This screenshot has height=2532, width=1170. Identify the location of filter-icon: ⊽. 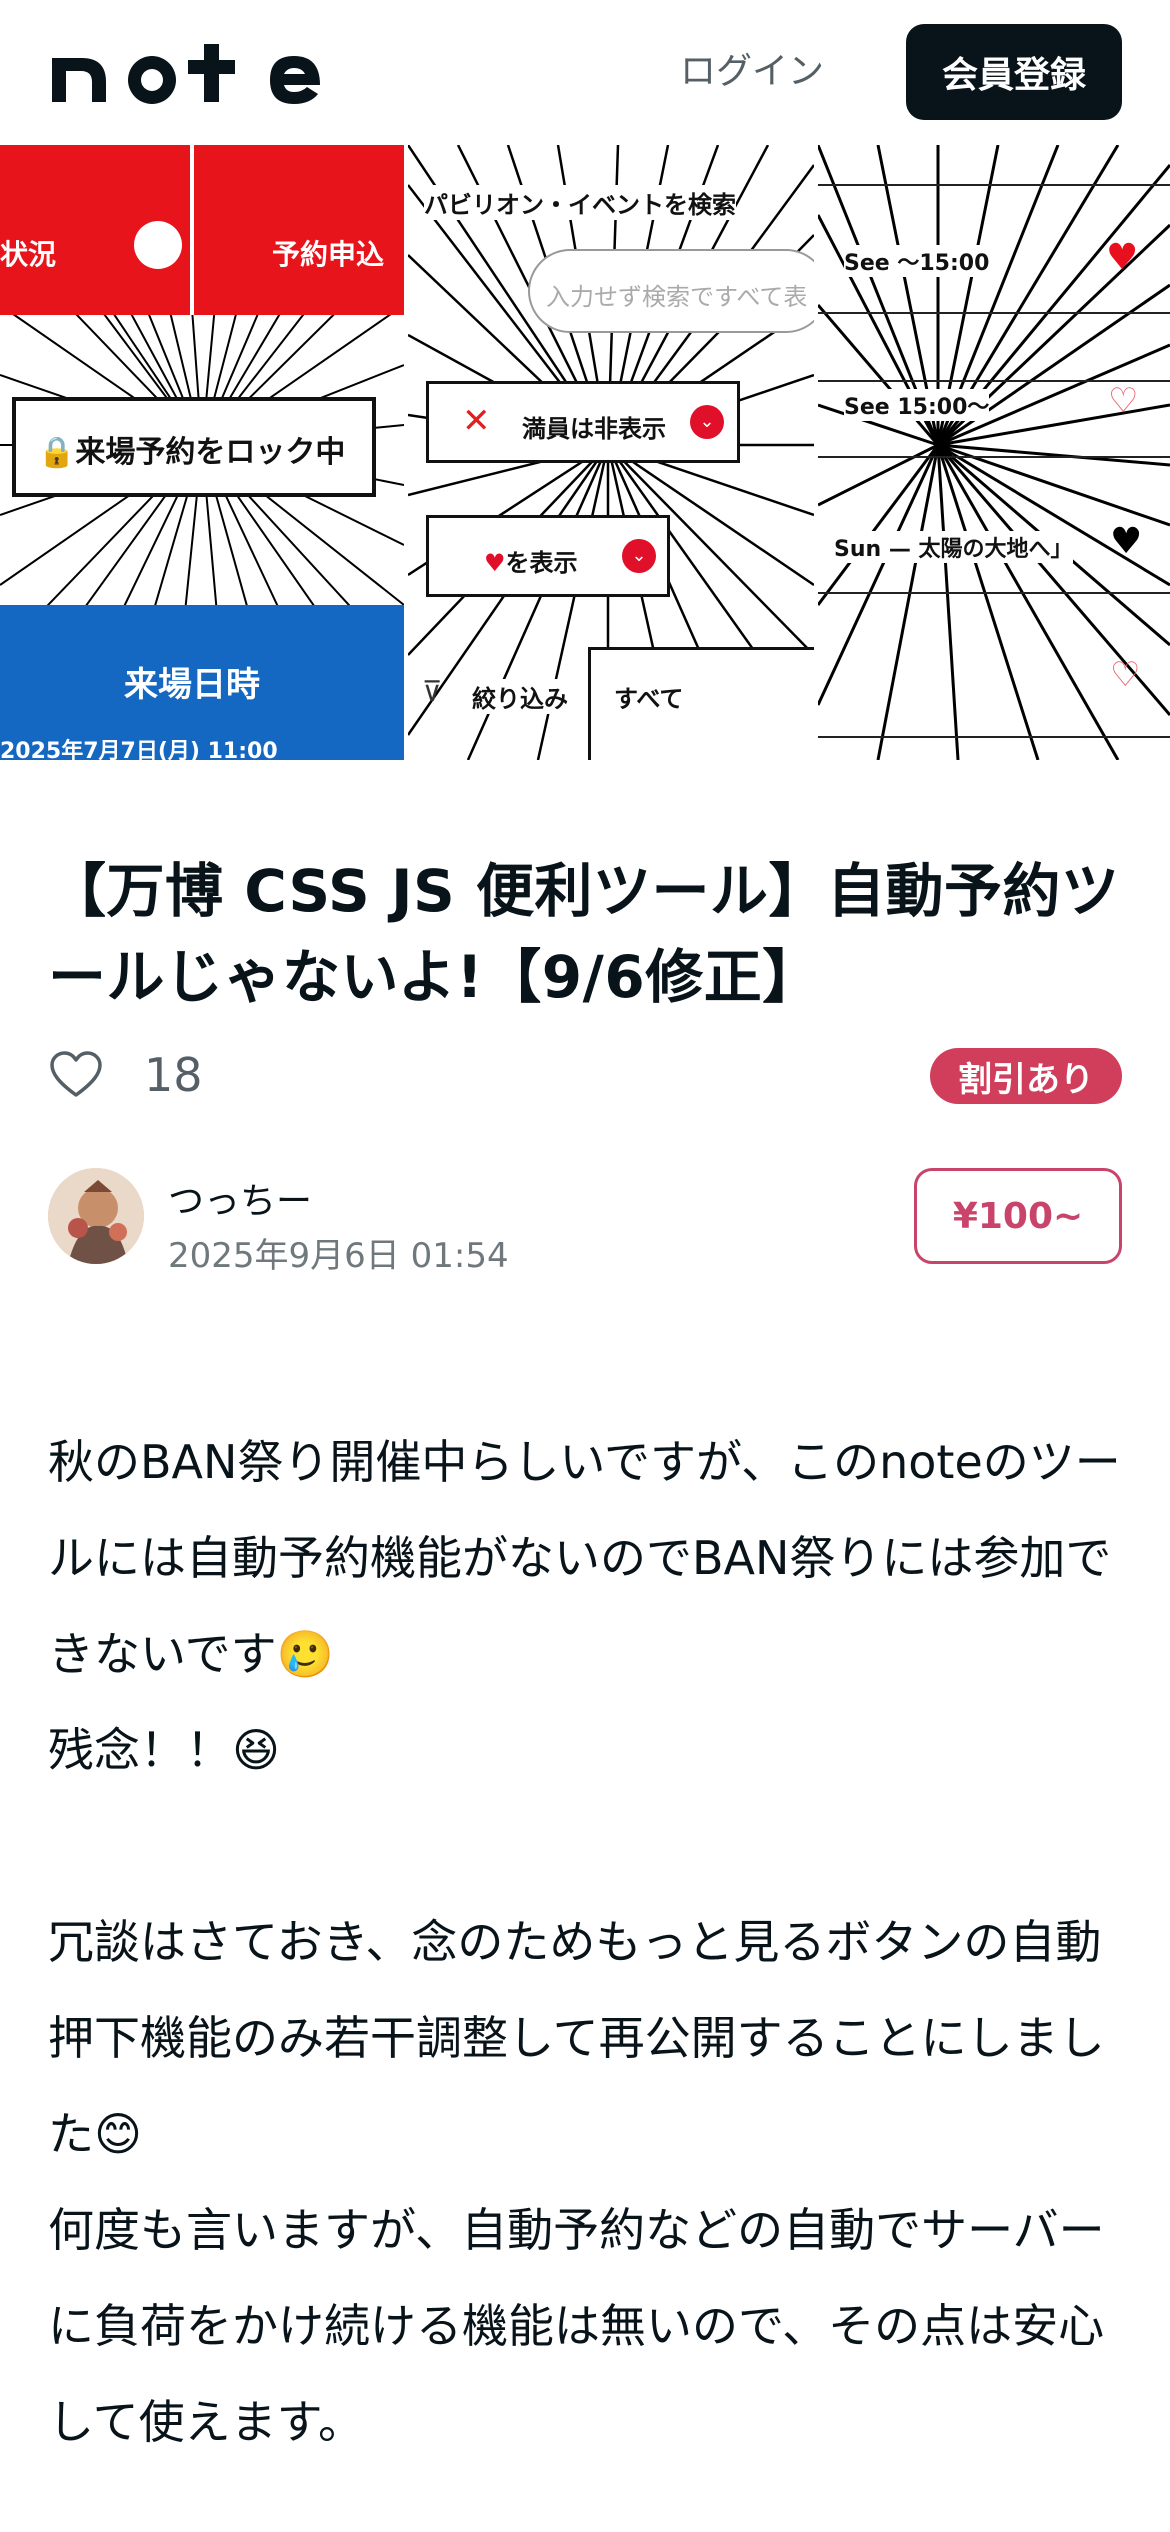
(432, 691).